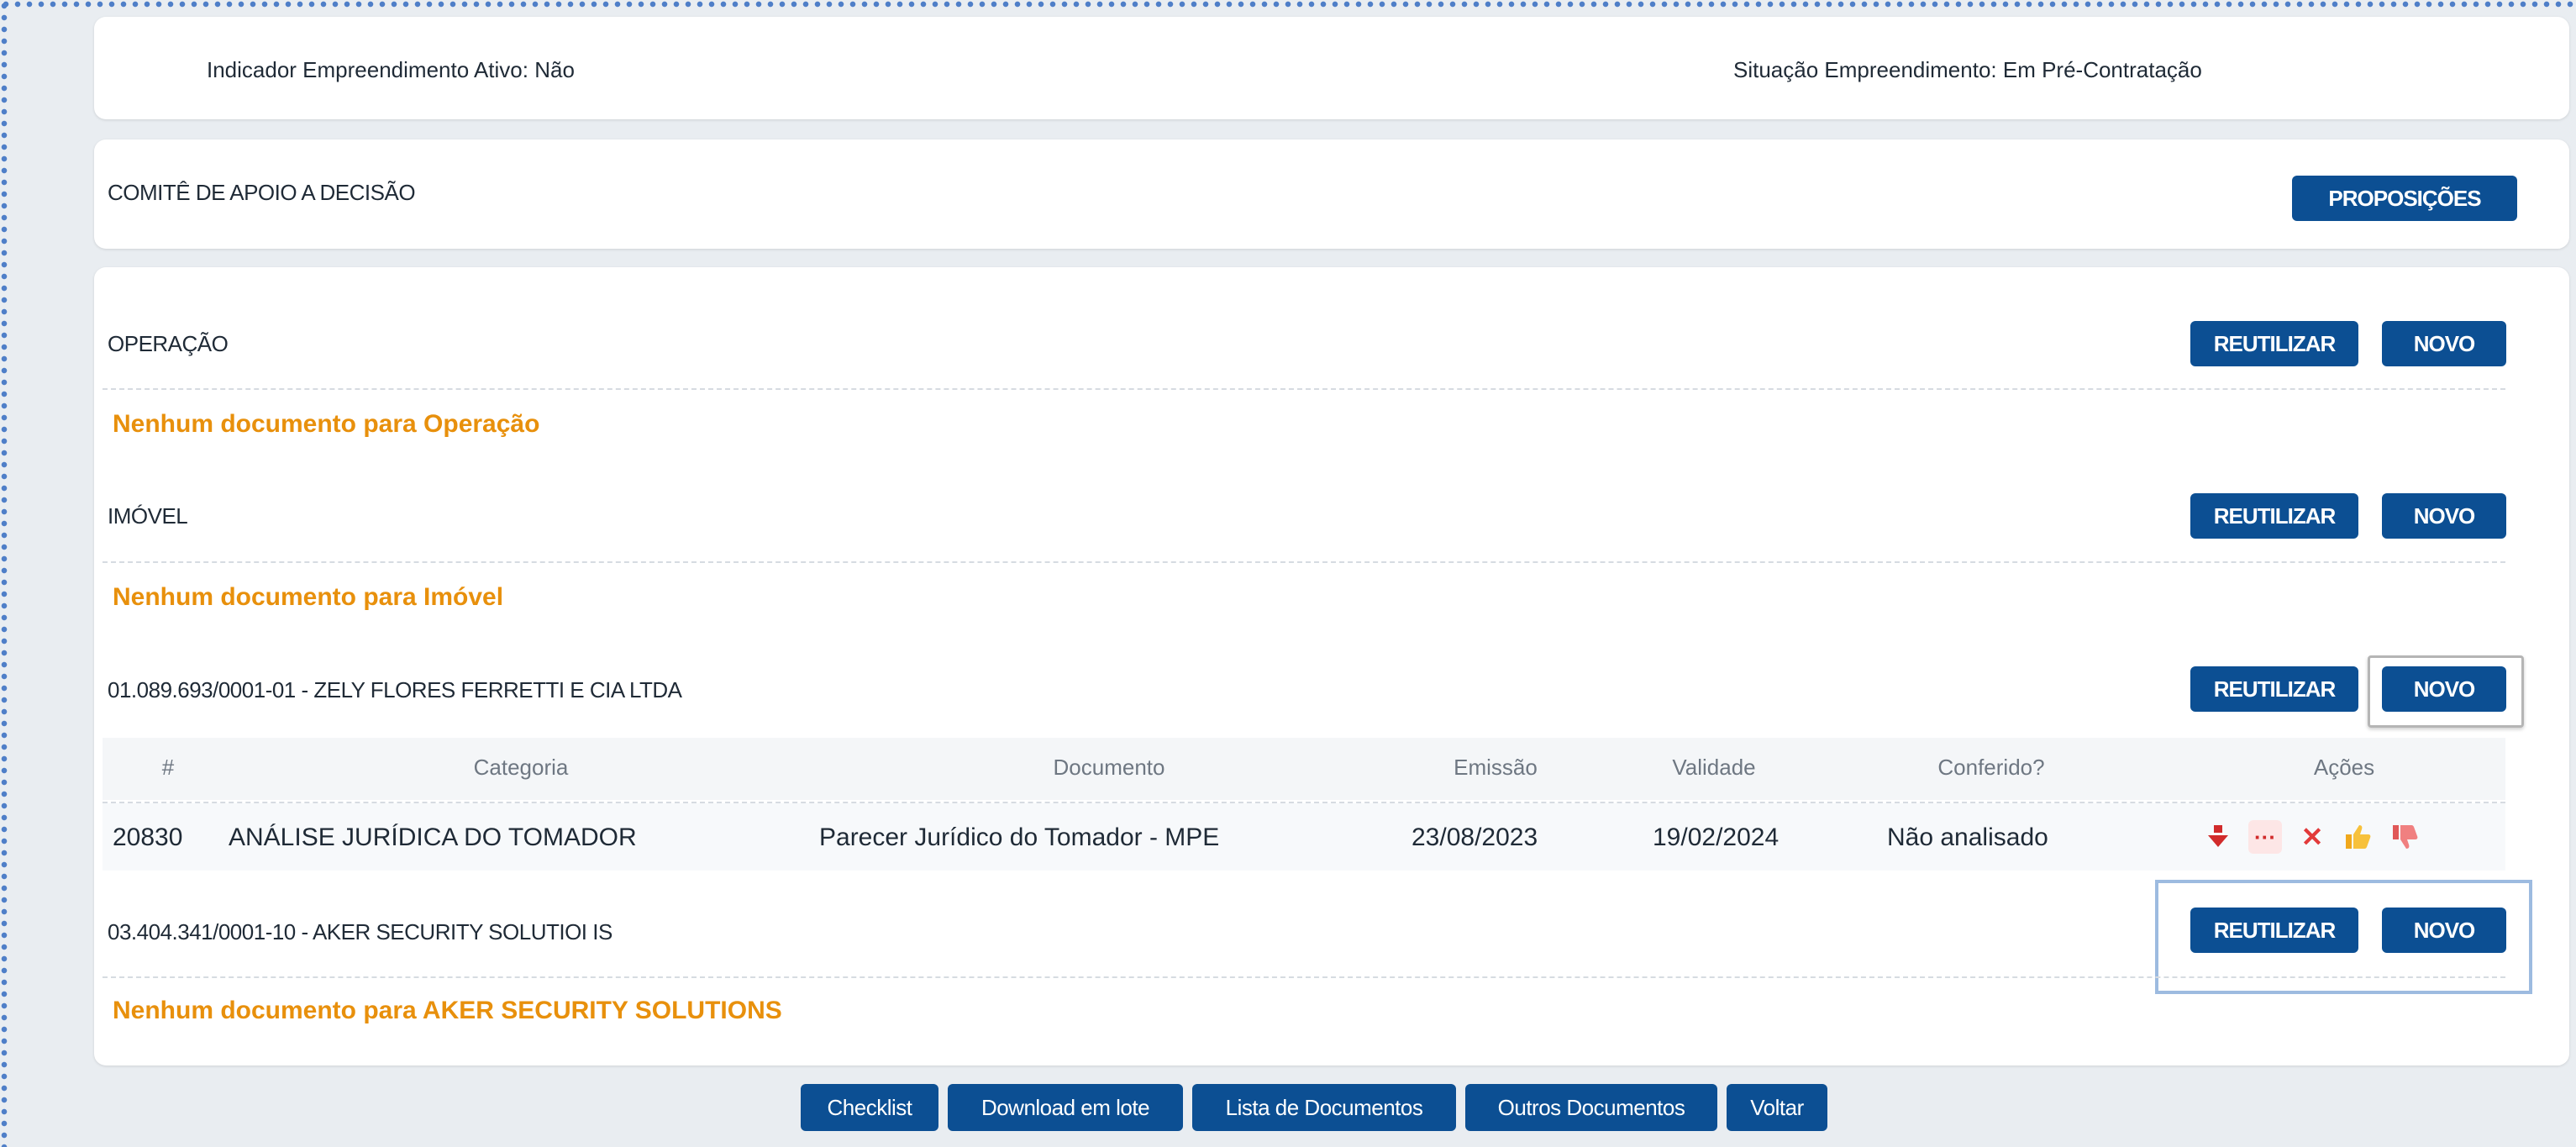 The width and height of the screenshot is (2576, 1147). What do you see at coordinates (1714, 768) in the screenshot?
I see `col-header-validade: Validade` at bounding box center [1714, 768].